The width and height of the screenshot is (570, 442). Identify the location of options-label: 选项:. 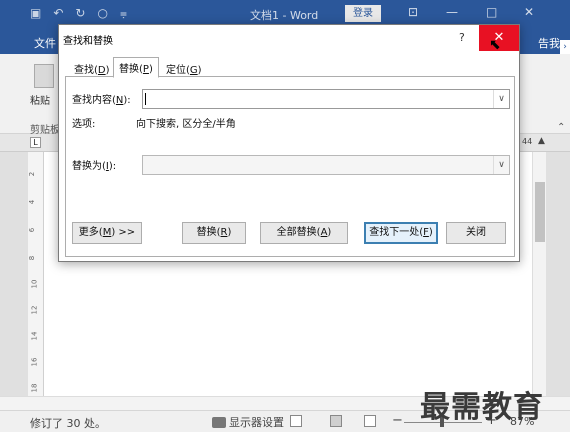
(84, 124).